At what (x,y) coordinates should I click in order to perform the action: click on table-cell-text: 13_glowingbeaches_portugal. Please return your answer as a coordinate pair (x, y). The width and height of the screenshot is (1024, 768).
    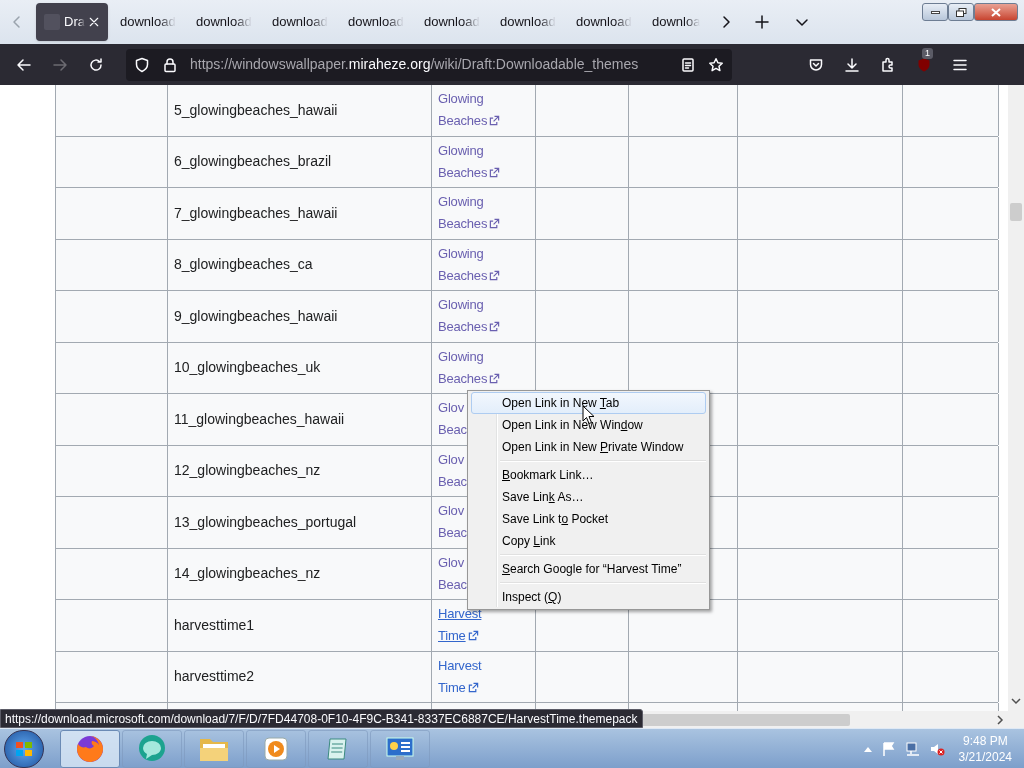
    Looking at the image, I should click on (265, 522).